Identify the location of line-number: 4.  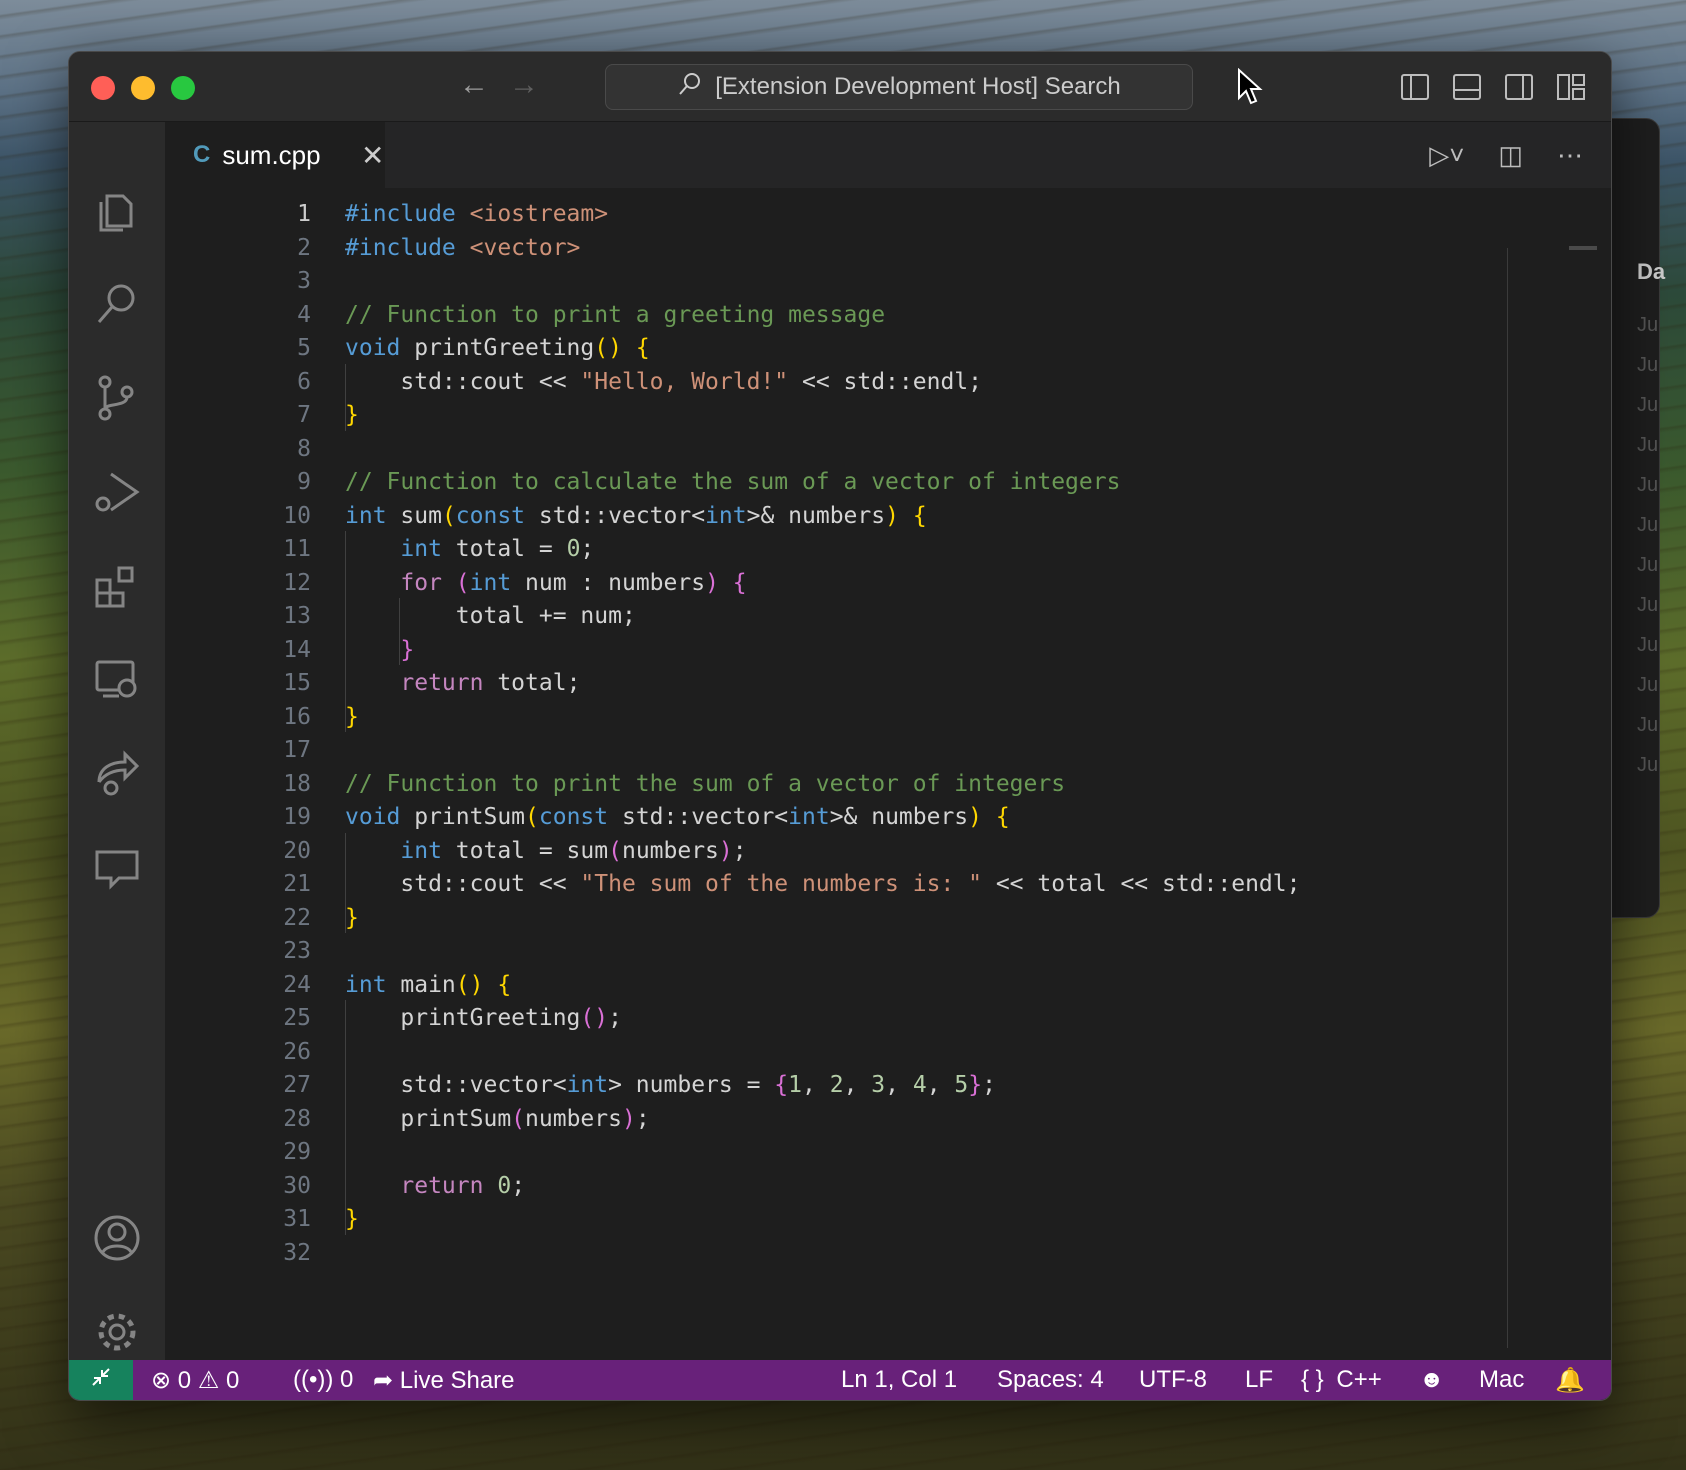
(304, 314).